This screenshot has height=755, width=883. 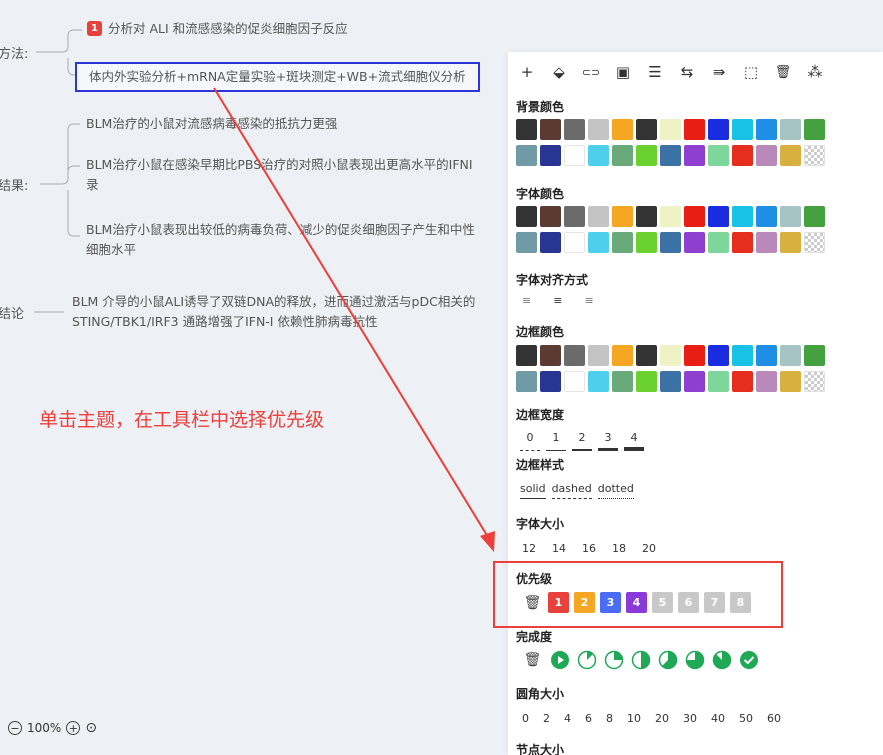 I want to click on relation-icon: ⇆, so click(x=687, y=72).